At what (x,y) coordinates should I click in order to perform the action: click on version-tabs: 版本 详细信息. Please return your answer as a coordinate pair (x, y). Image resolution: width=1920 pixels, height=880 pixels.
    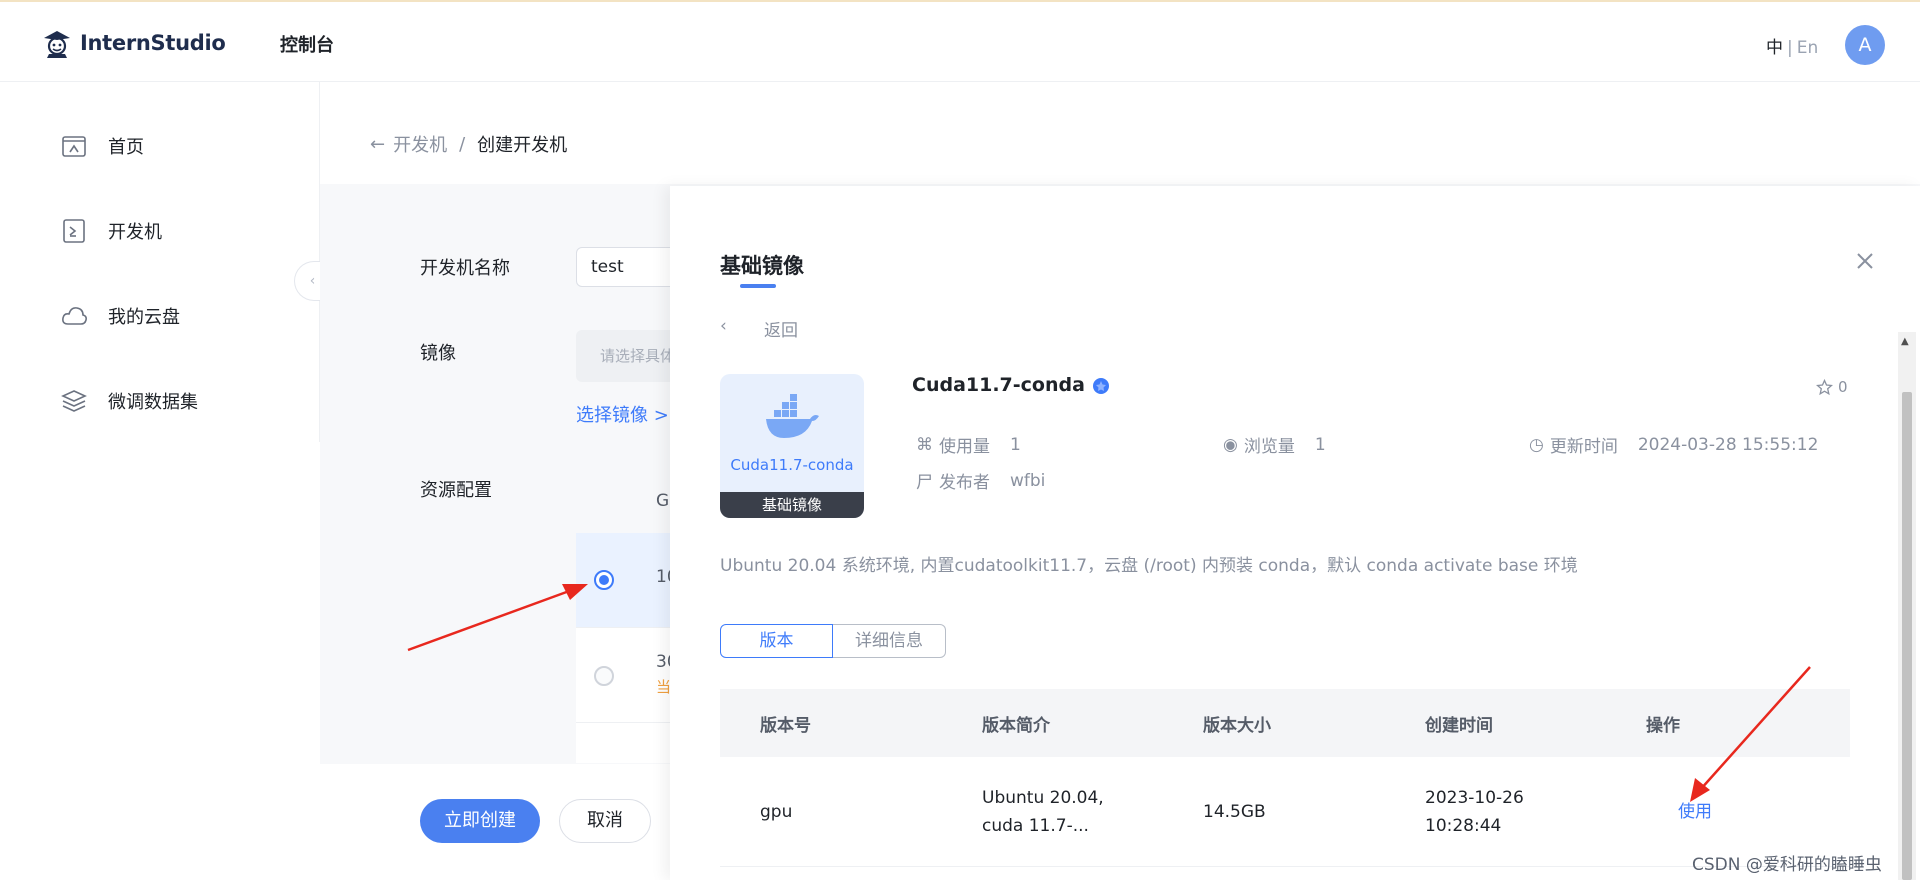
    Looking at the image, I should click on (833, 641).